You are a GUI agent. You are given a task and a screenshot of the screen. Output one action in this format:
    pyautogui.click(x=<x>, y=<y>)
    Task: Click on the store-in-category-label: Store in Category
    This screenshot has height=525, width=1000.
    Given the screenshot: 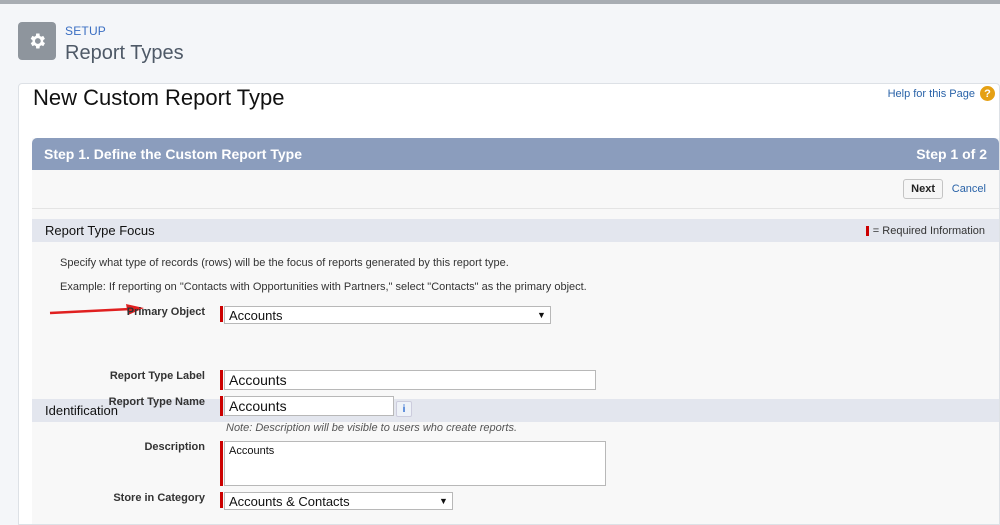 What is the action you would take?
    pyautogui.click(x=159, y=498)
    